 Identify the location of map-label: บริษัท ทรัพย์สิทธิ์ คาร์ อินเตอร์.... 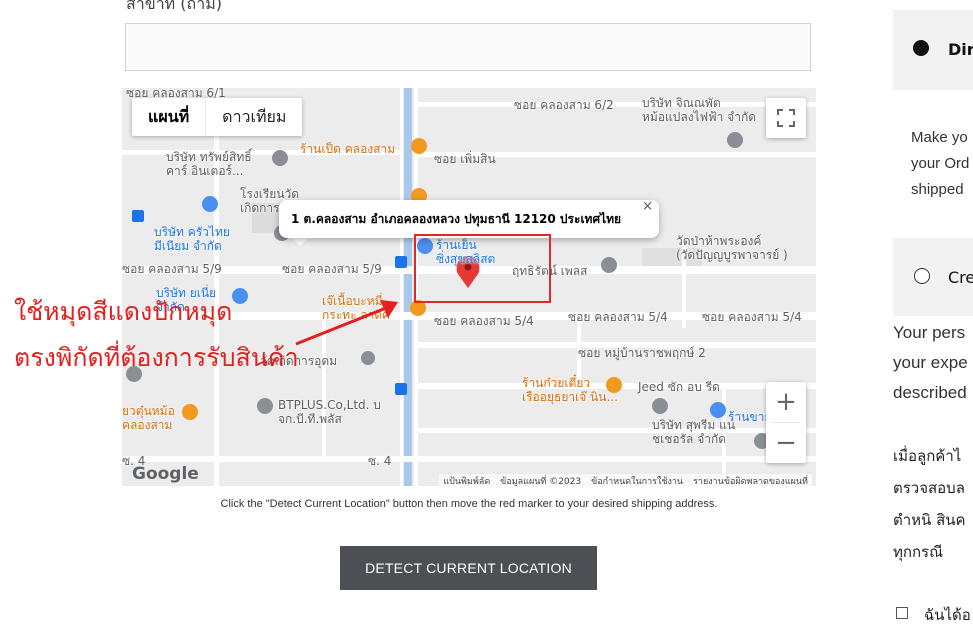
(209, 164).